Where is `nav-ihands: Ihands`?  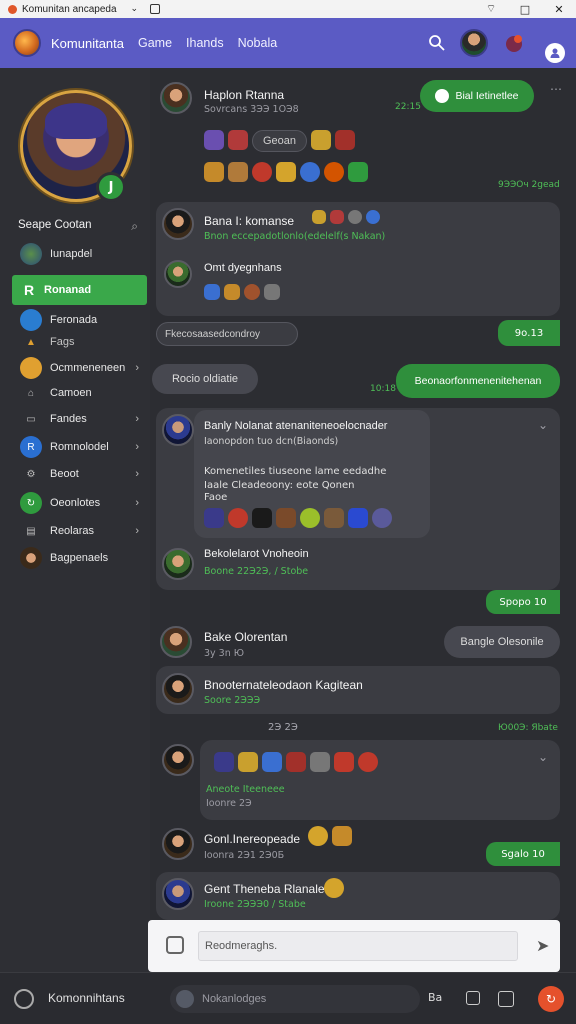 nav-ihands: Ihands is located at coordinates (205, 43).